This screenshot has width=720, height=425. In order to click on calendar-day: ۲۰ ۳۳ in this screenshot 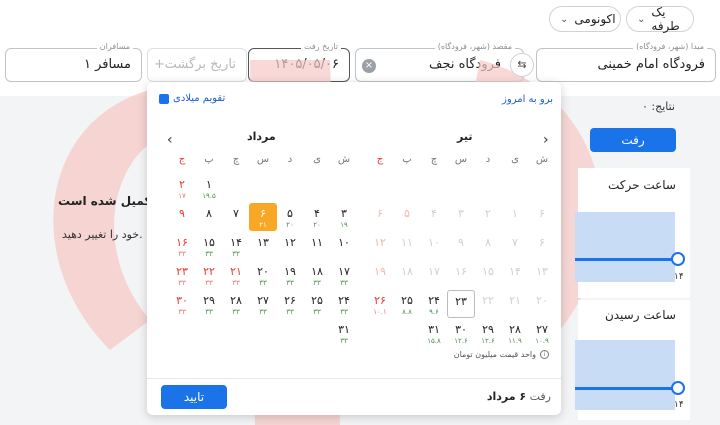, I will do `click(263, 275)`.